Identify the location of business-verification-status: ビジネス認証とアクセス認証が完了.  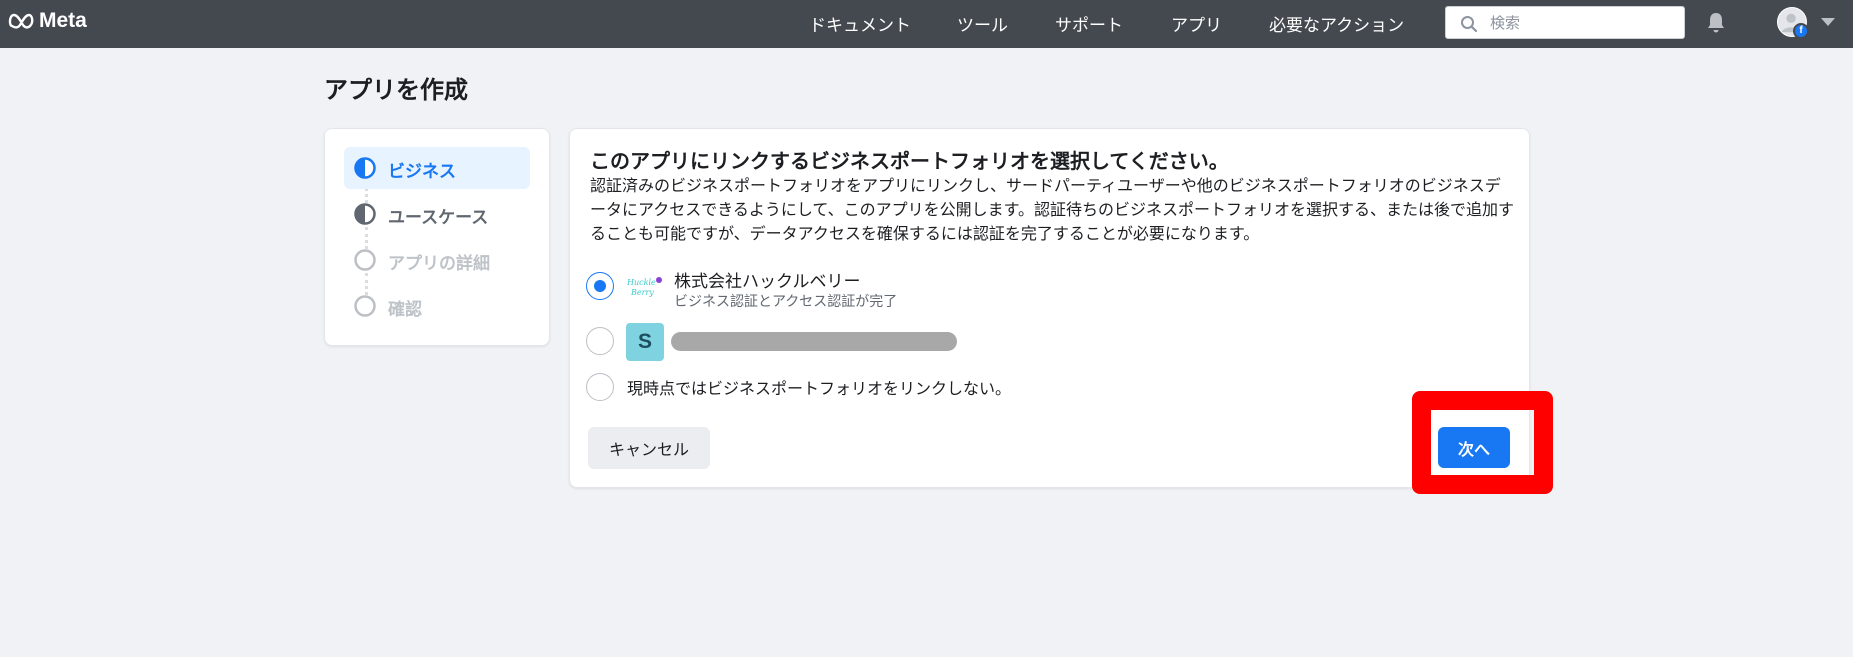
(786, 302).